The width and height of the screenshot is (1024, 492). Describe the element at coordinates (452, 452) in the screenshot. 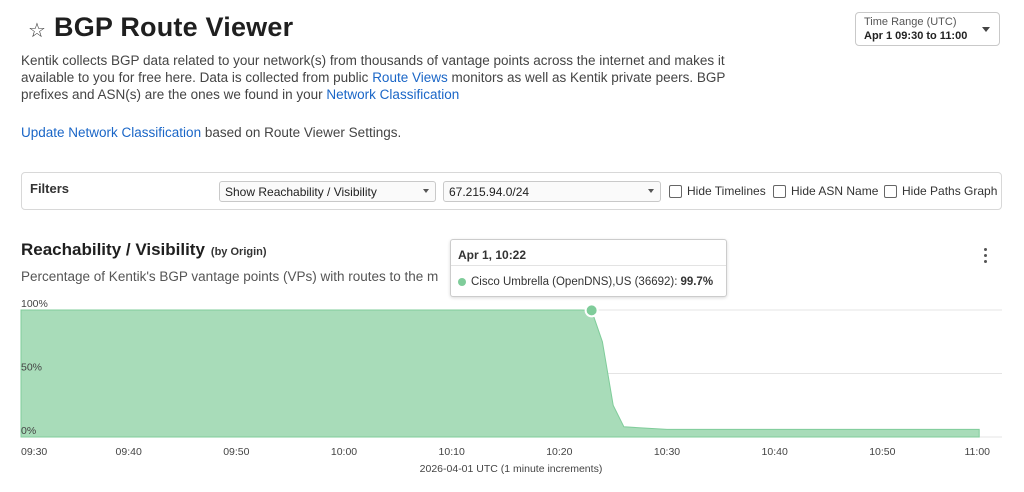

I see `x-tick-label: 10:10` at that location.